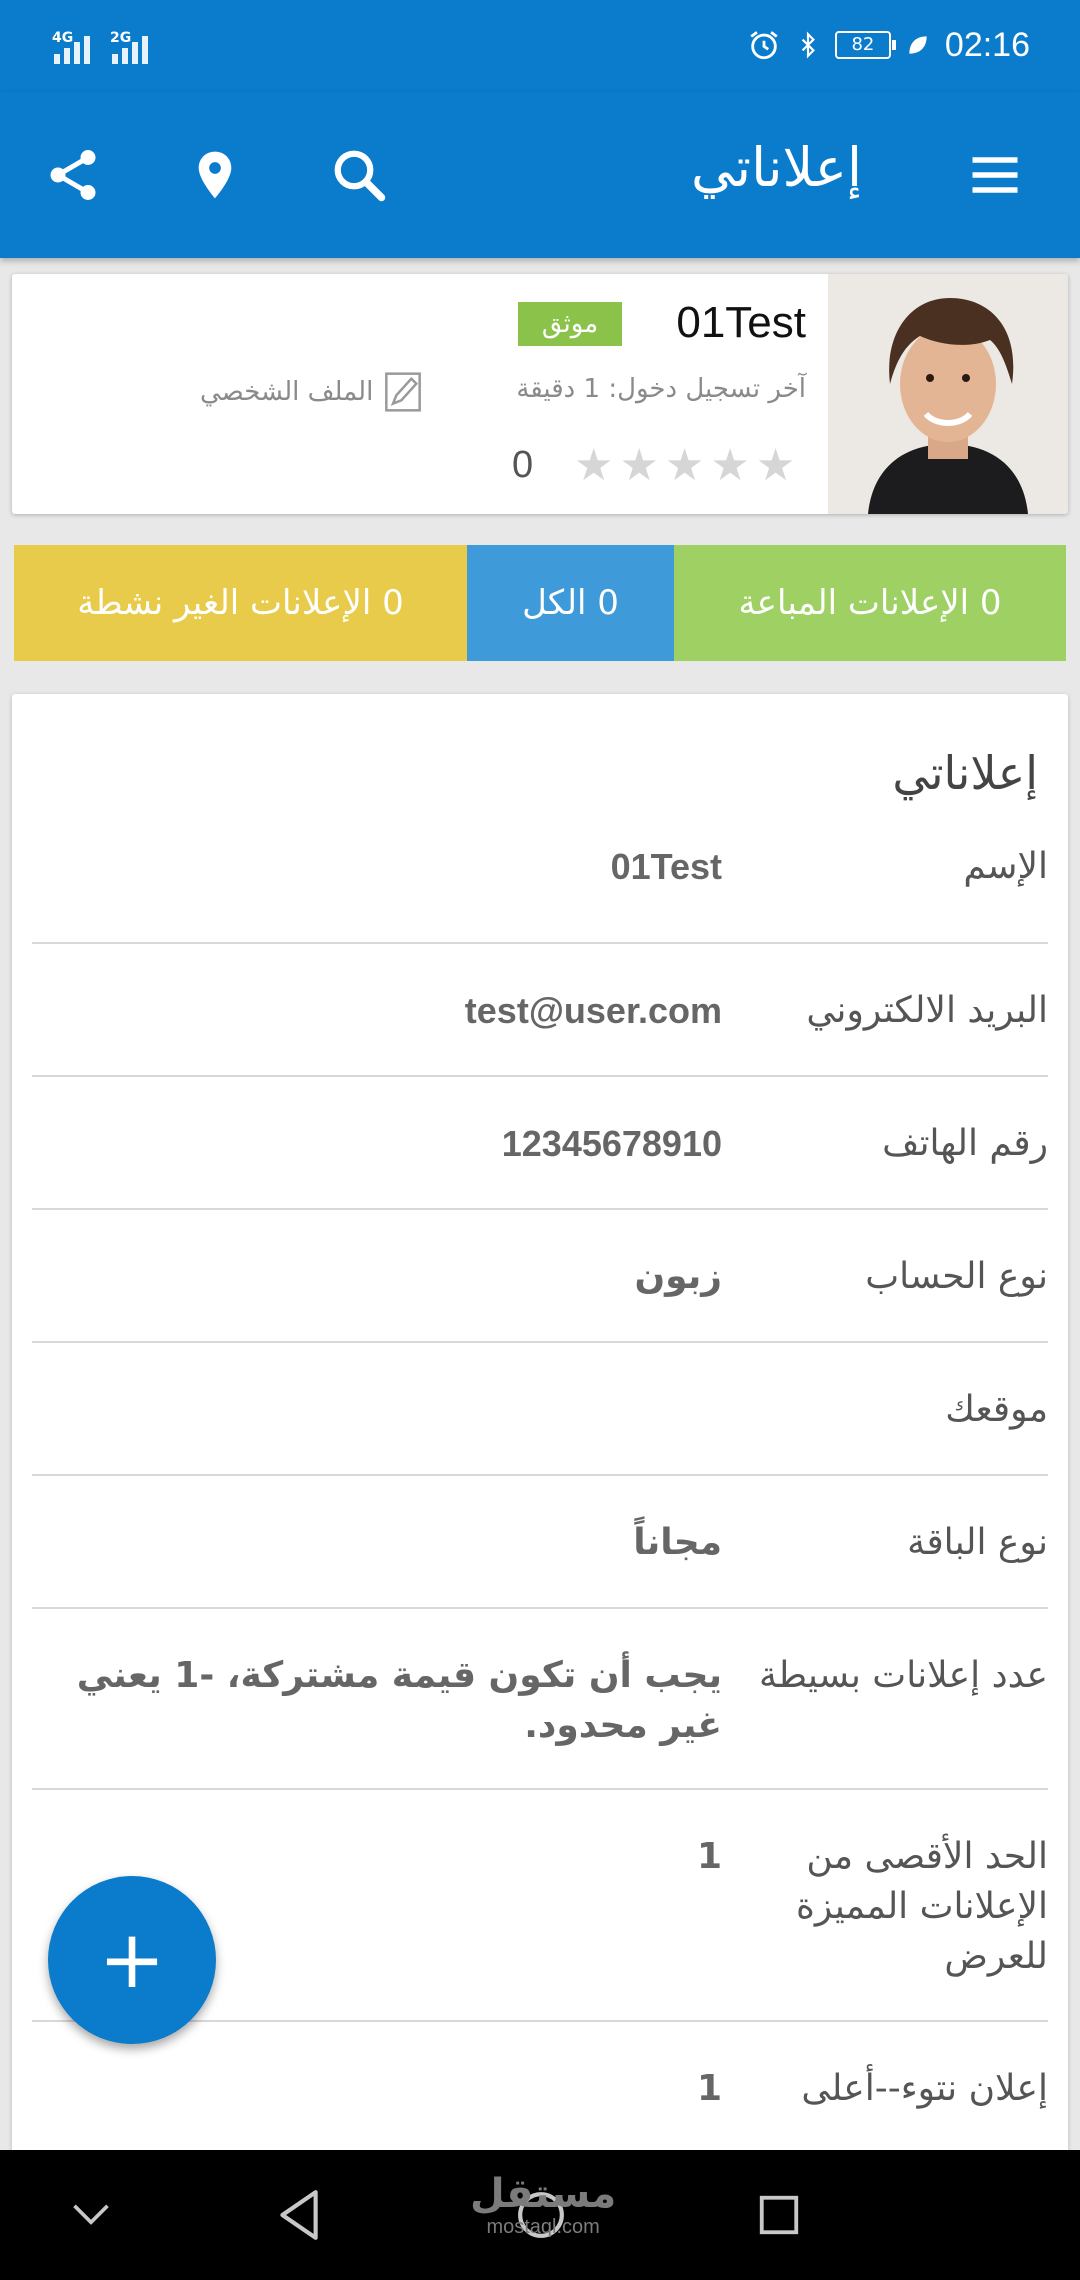 The image size is (1080, 2280). Describe the element at coordinates (903, 1675) in the screenshot. I see `row-label: عدد إعلانات بسيطة` at that location.